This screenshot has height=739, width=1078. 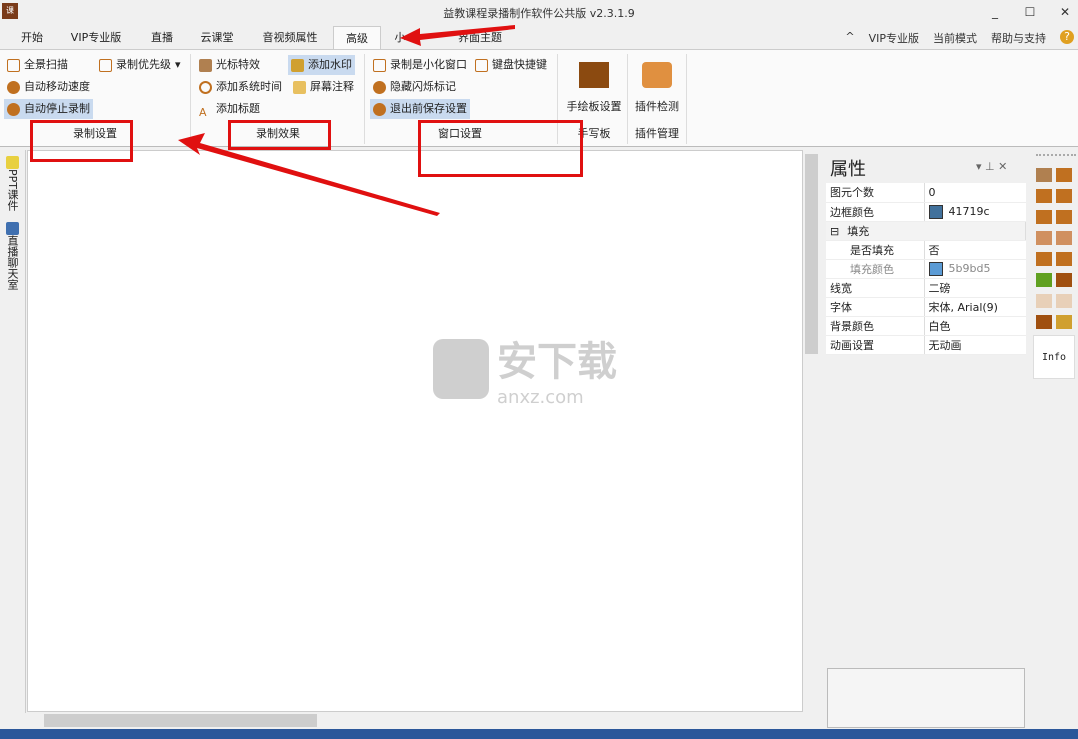 I want to click on note-tool-icon, so click(x=1064, y=322).